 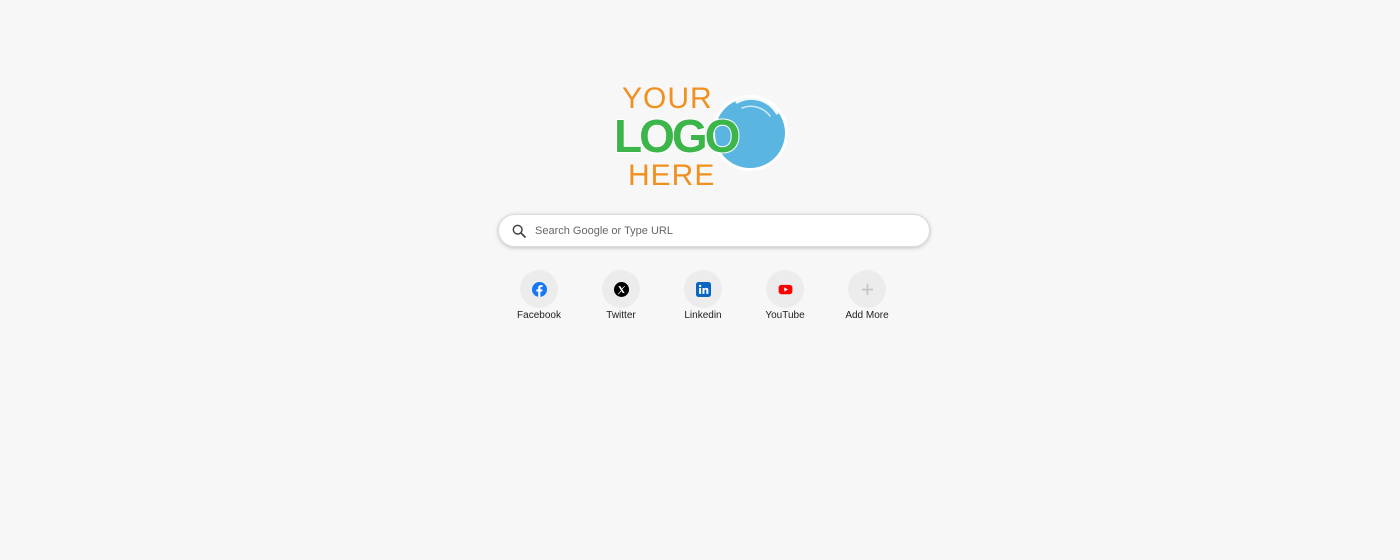 What do you see at coordinates (671, 174) in the screenshot?
I see `logo-line-3: HERE` at bounding box center [671, 174].